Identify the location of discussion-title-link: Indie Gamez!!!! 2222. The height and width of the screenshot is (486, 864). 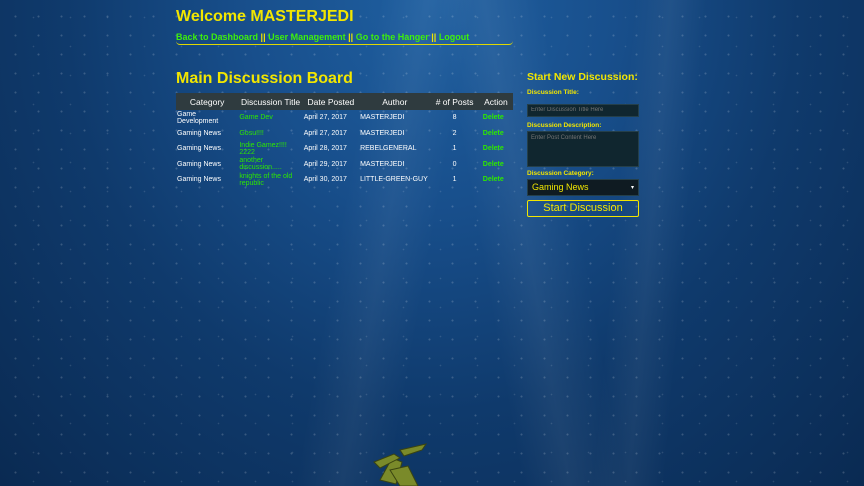
(270, 149).